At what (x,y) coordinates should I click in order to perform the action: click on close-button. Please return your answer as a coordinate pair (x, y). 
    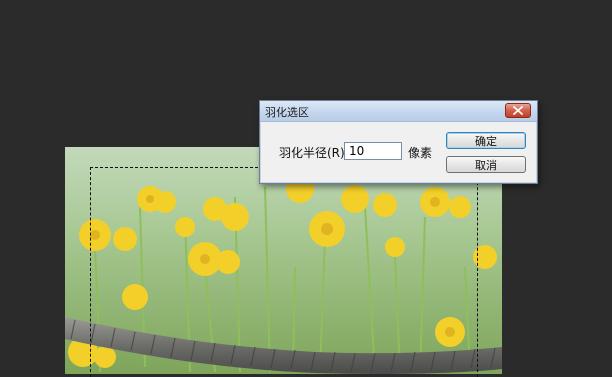
    Looking at the image, I should click on (518, 110).